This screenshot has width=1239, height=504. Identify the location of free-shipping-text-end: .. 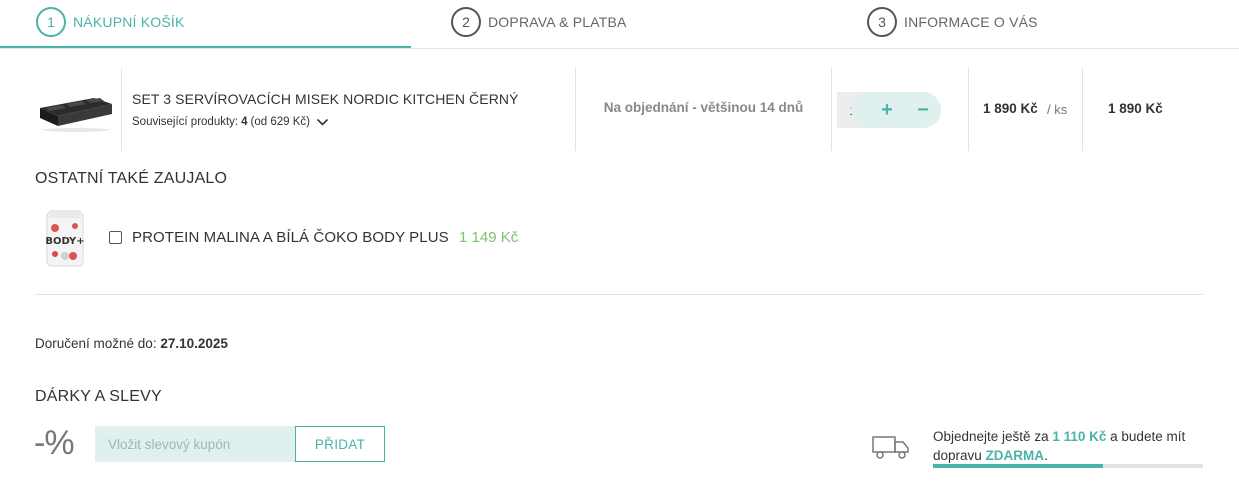
(1046, 455).